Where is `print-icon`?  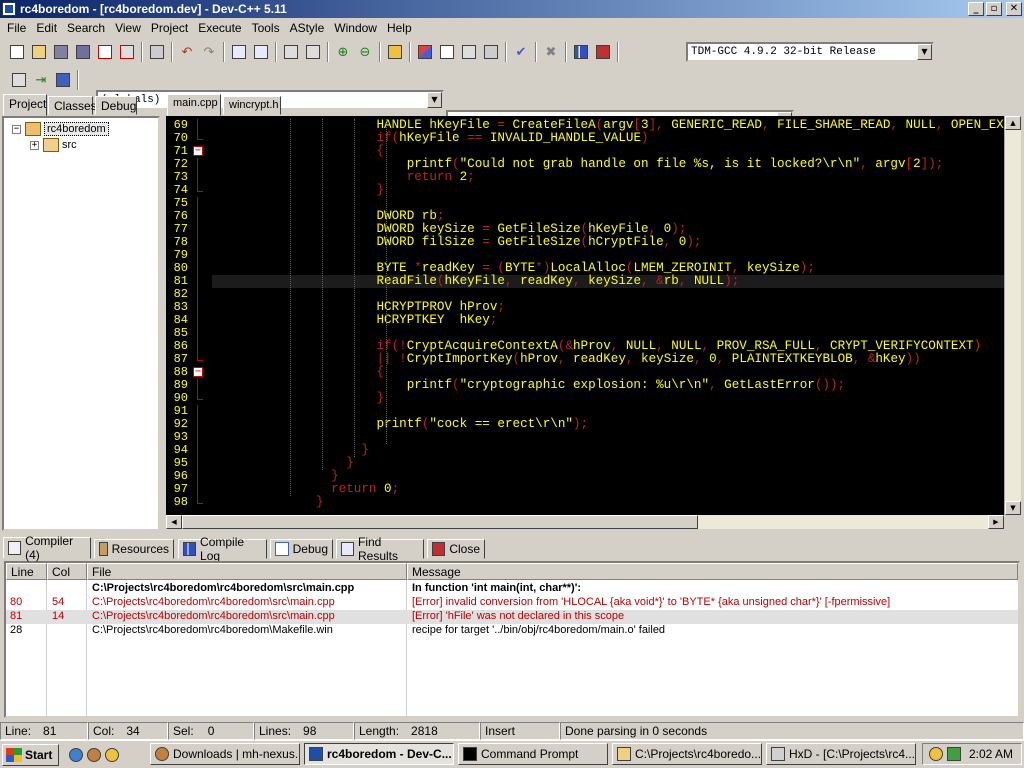 print-icon is located at coordinates (157, 52).